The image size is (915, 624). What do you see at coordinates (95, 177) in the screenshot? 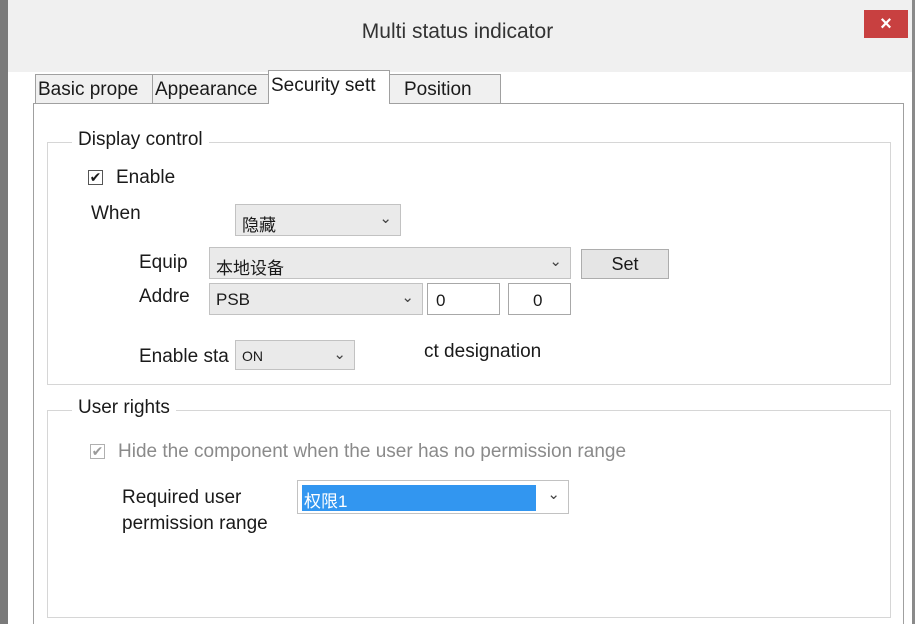
I see `enable-checkbox: ✔` at bounding box center [95, 177].